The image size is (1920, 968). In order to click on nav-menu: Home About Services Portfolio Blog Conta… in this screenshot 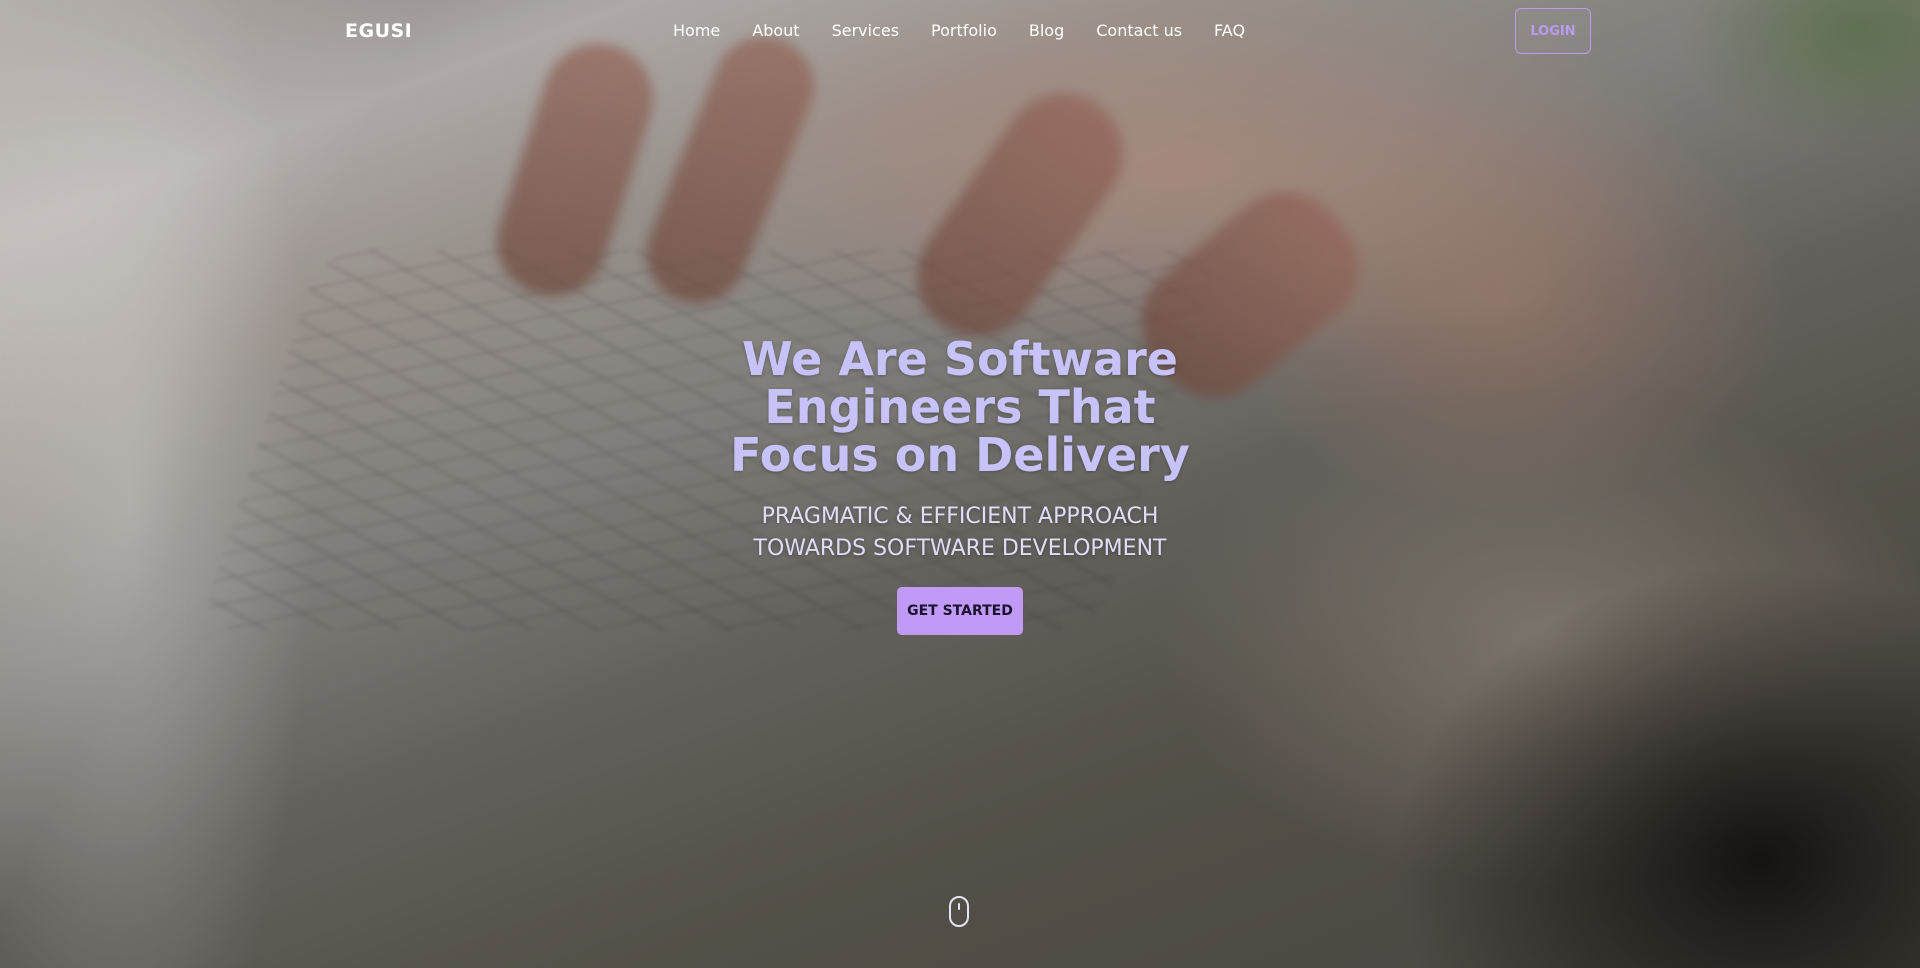, I will do `click(975, 30)`.